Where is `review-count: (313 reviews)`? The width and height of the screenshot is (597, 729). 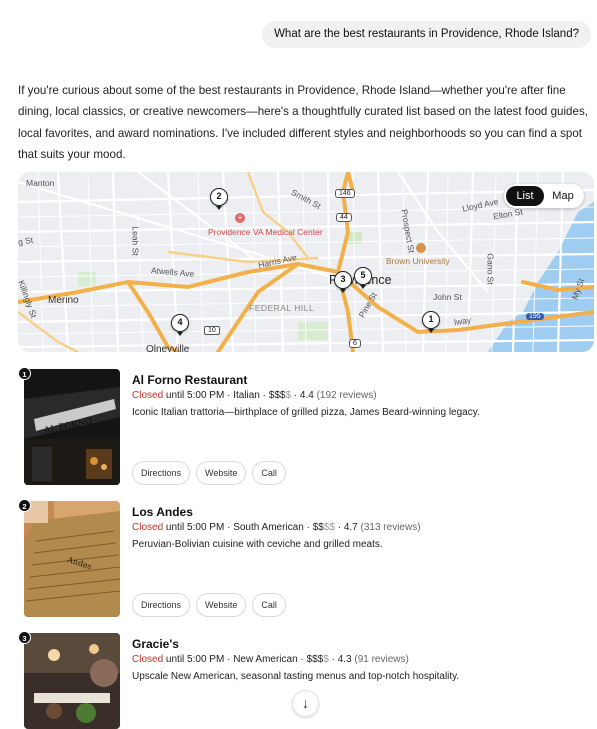 review-count: (313 reviews) is located at coordinates (391, 527).